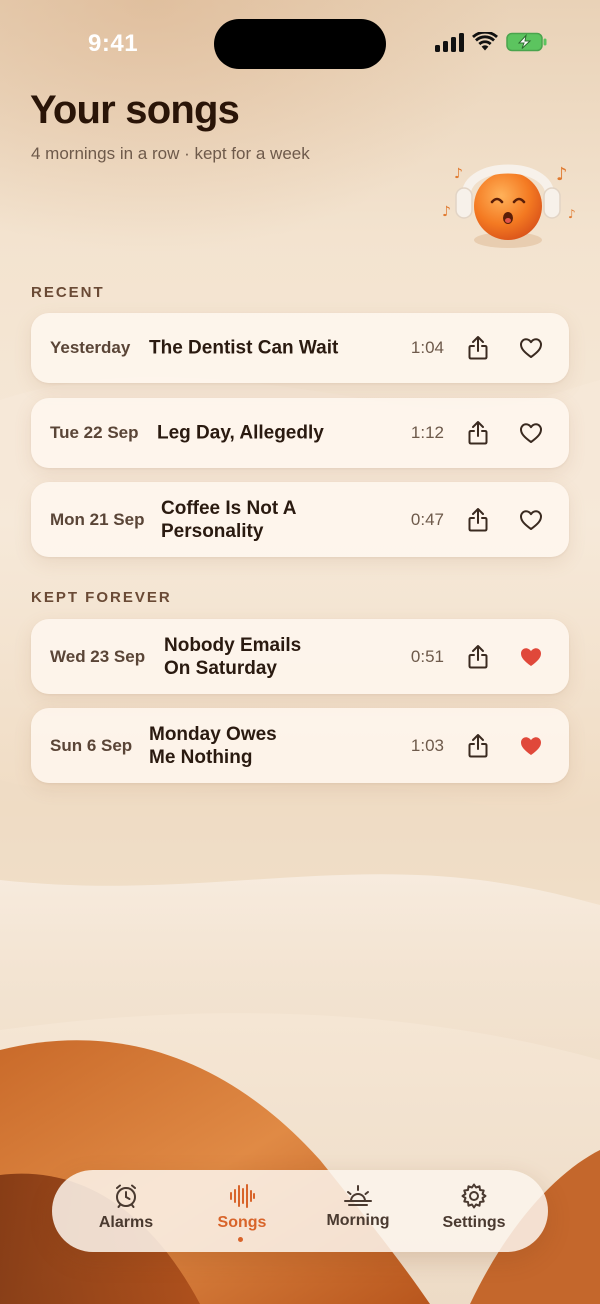  What do you see at coordinates (233, 645) in the screenshot?
I see `song-title-line: Nobody Emails` at bounding box center [233, 645].